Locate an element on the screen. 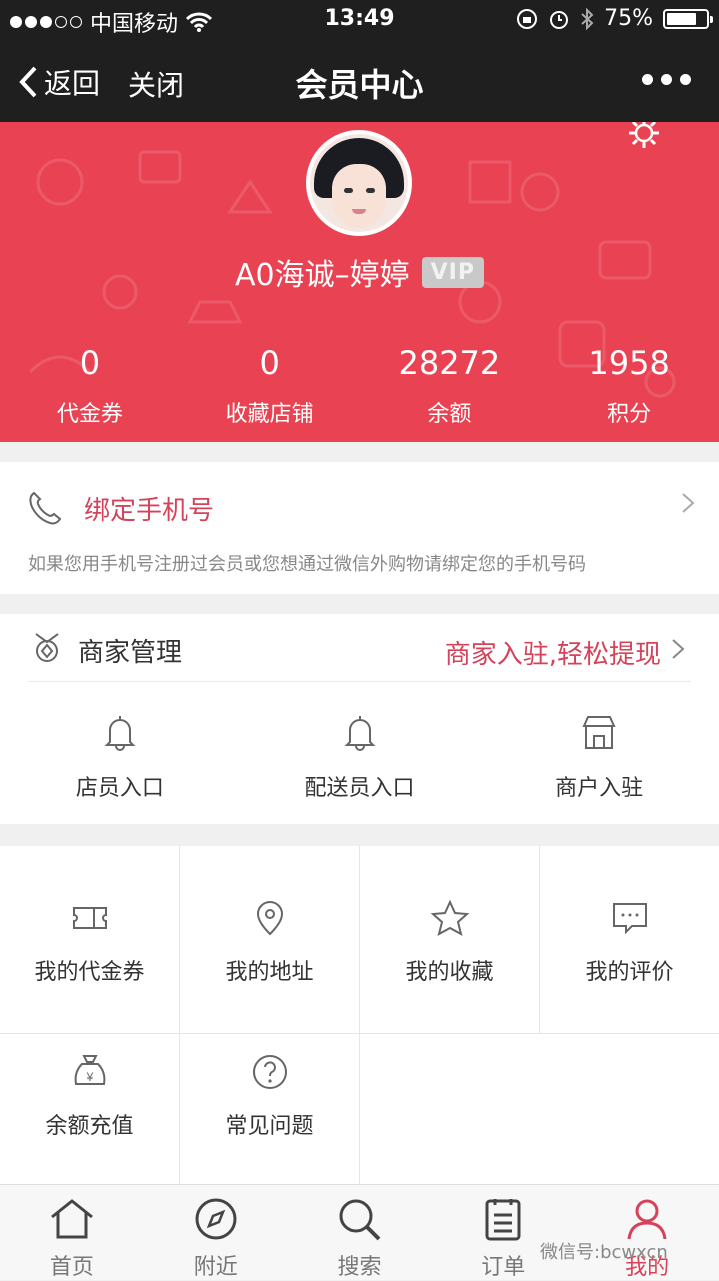 The height and width of the screenshot is (1281, 719). stat-vouchers: 0 代金券 is located at coordinates (90, 386).